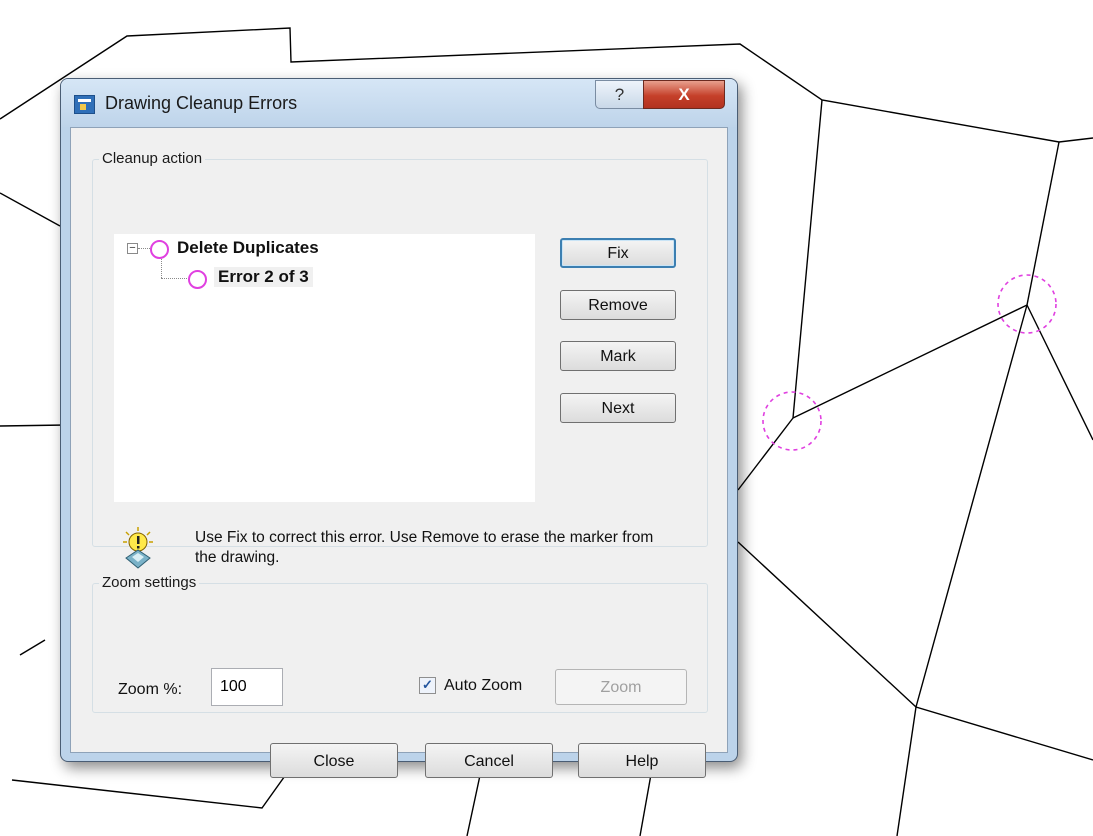  What do you see at coordinates (324, 368) in the screenshot?
I see `error-tree: − Delete Duplicates Error 2 of 3` at bounding box center [324, 368].